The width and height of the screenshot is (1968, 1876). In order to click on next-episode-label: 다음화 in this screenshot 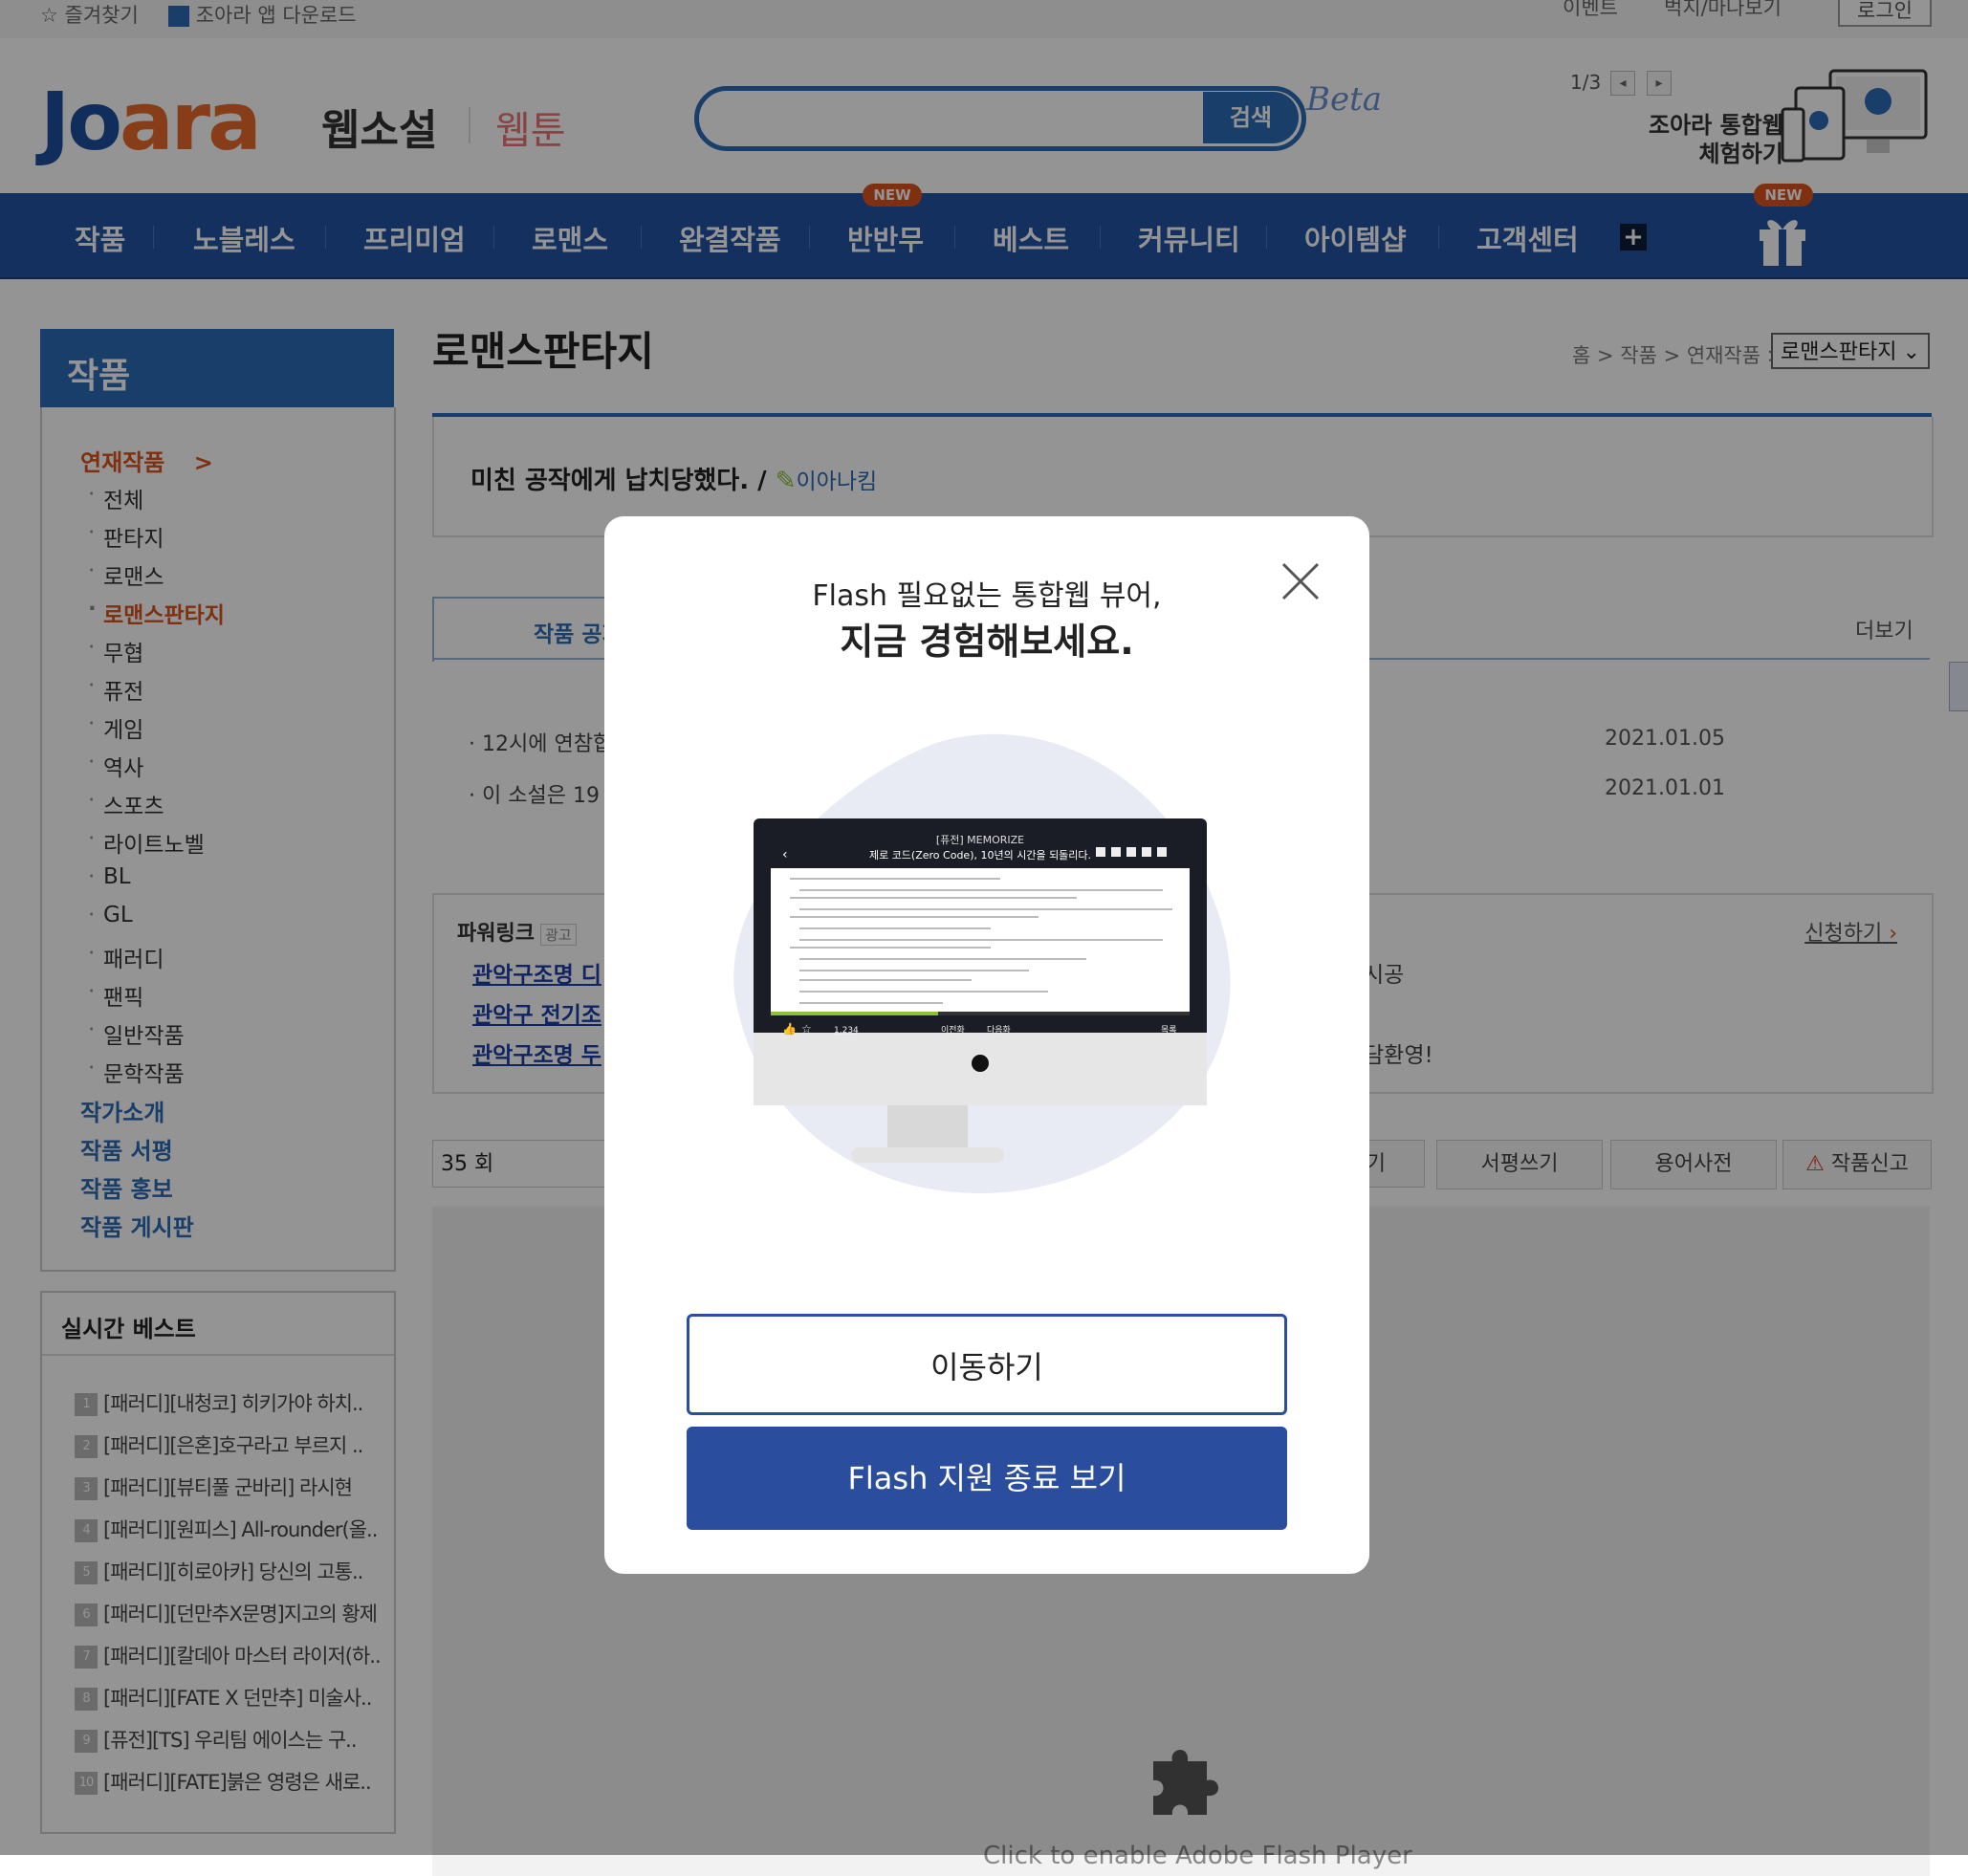, I will do `click(999, 1030)`.